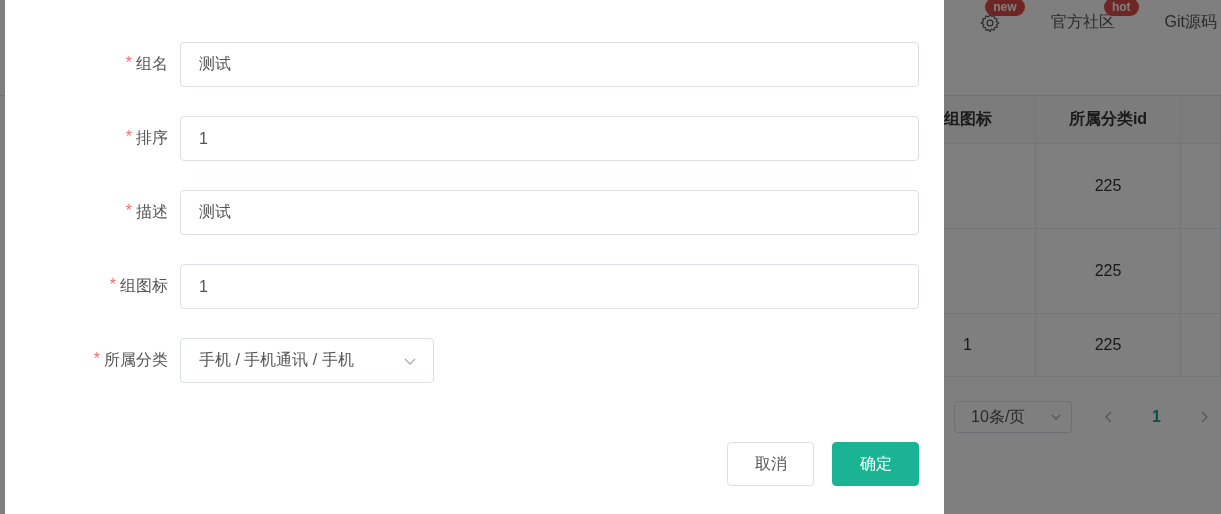  I want to click on page-size-select: 10条/页, so click(1013, 417).